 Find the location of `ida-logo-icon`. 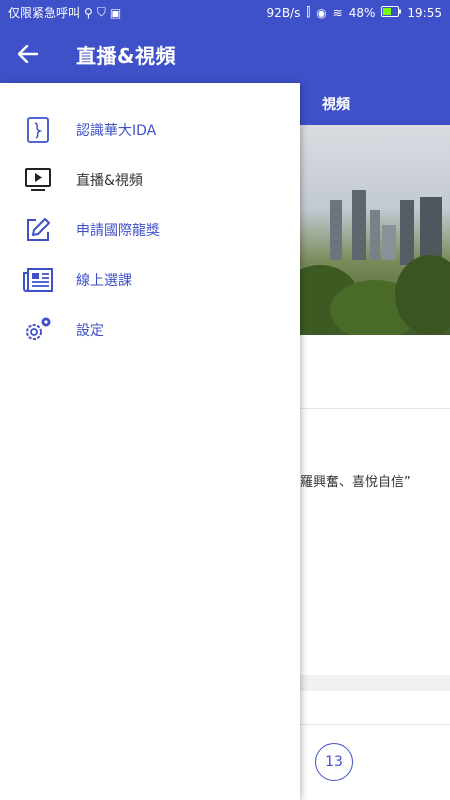

ida-logo-icon is located at coordinates (38, 130).